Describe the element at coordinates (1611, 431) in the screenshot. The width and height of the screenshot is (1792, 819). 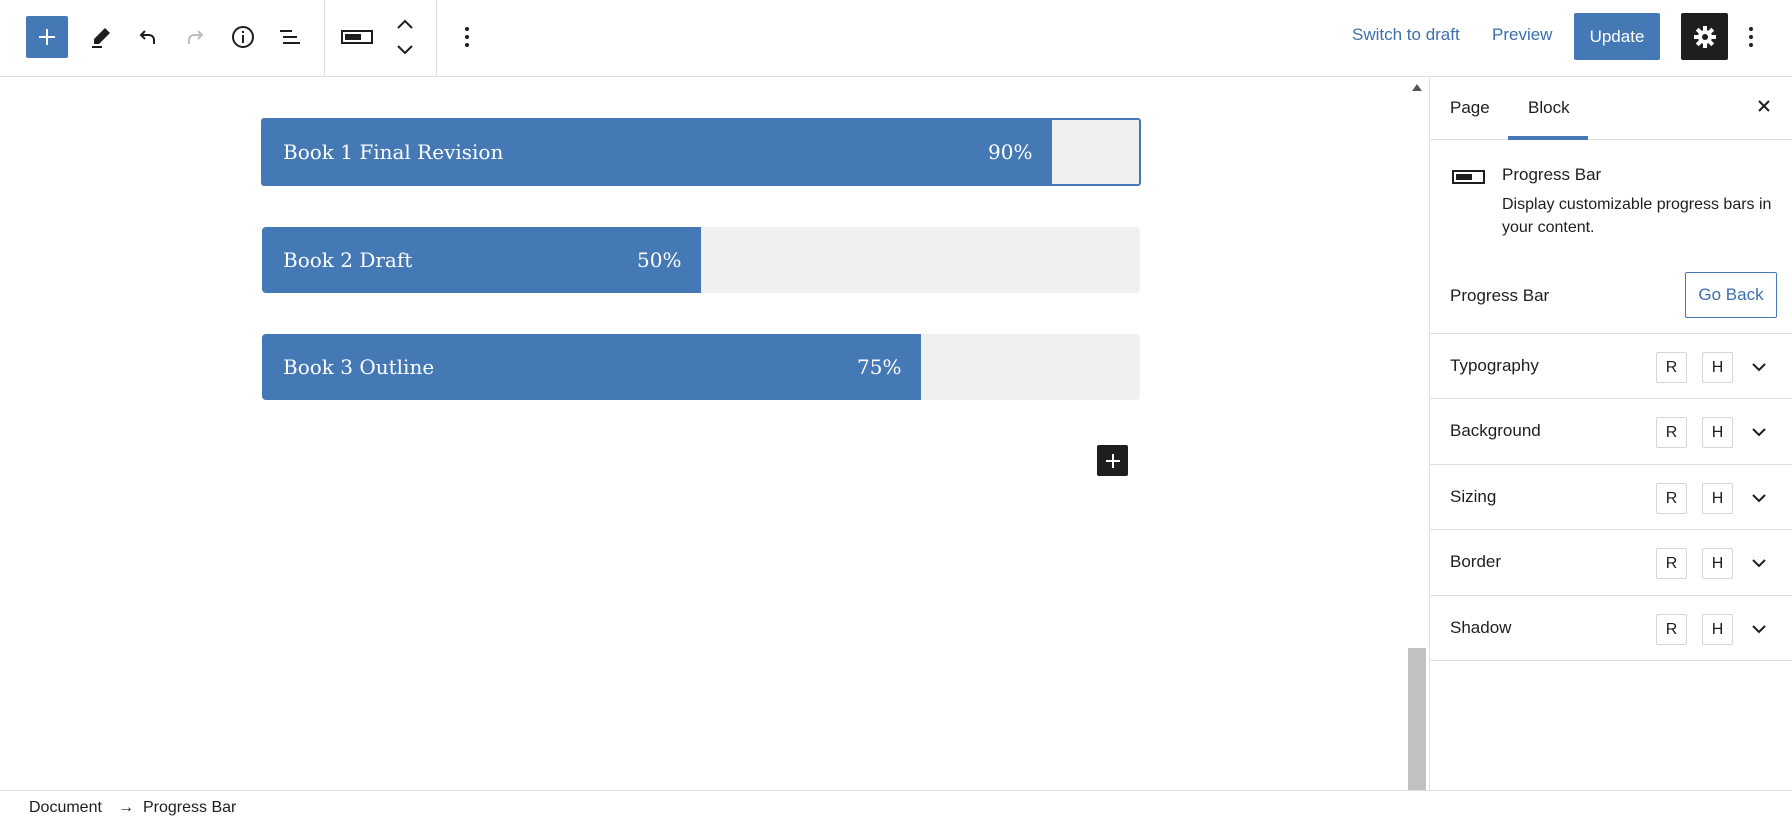
I see `panel-background: Background R H` at that location.